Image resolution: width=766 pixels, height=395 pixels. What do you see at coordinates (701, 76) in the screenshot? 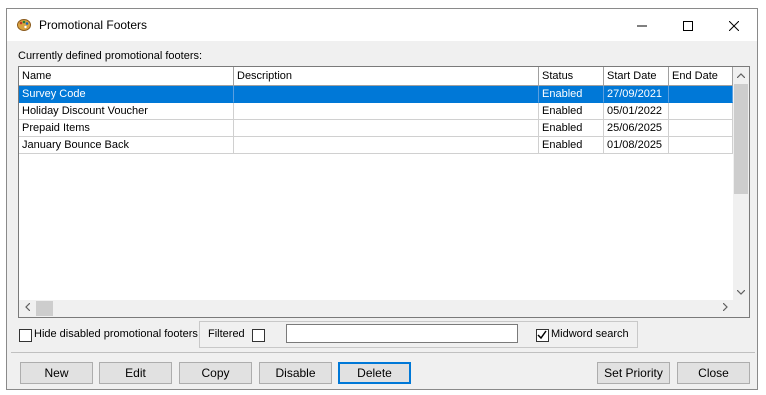
I see `column-header-end-date: End Date` at bounding box center [701, 76].